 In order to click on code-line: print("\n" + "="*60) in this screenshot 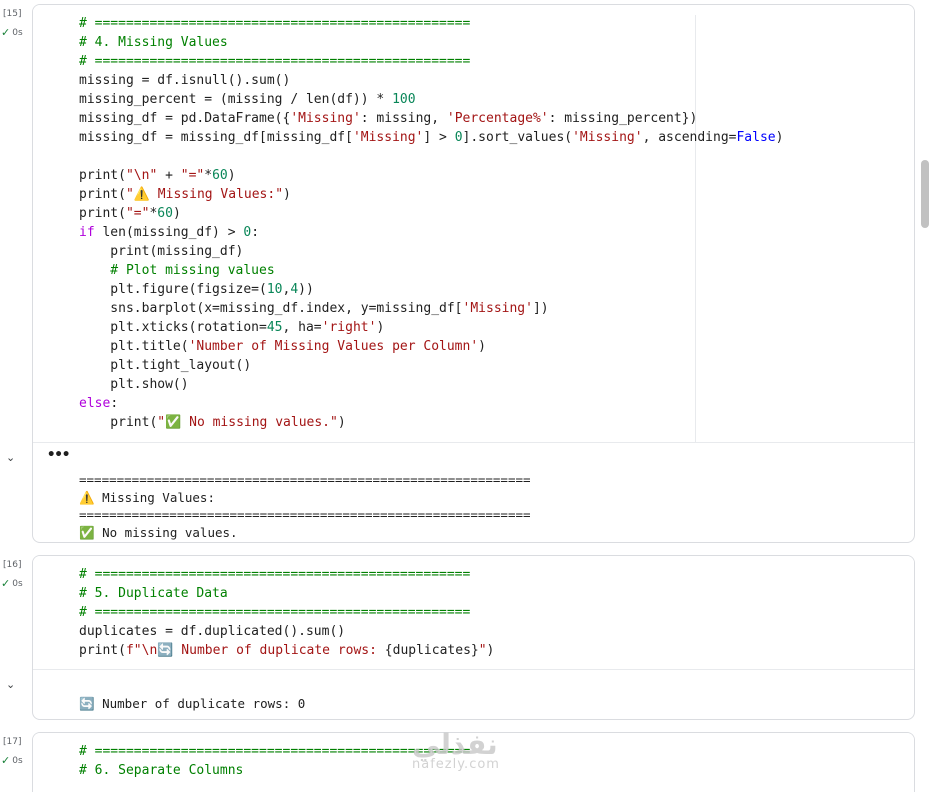, I will do `click(157, 175)`.